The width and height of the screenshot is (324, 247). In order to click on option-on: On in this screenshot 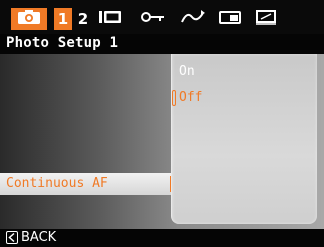, I will do `click(187, 71)`.